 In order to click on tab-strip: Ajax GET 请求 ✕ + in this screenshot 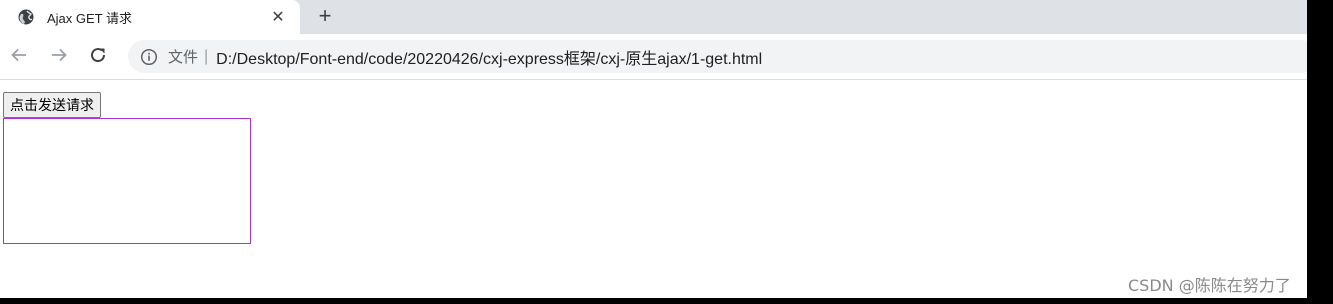, I will do `click(653, 17)`.